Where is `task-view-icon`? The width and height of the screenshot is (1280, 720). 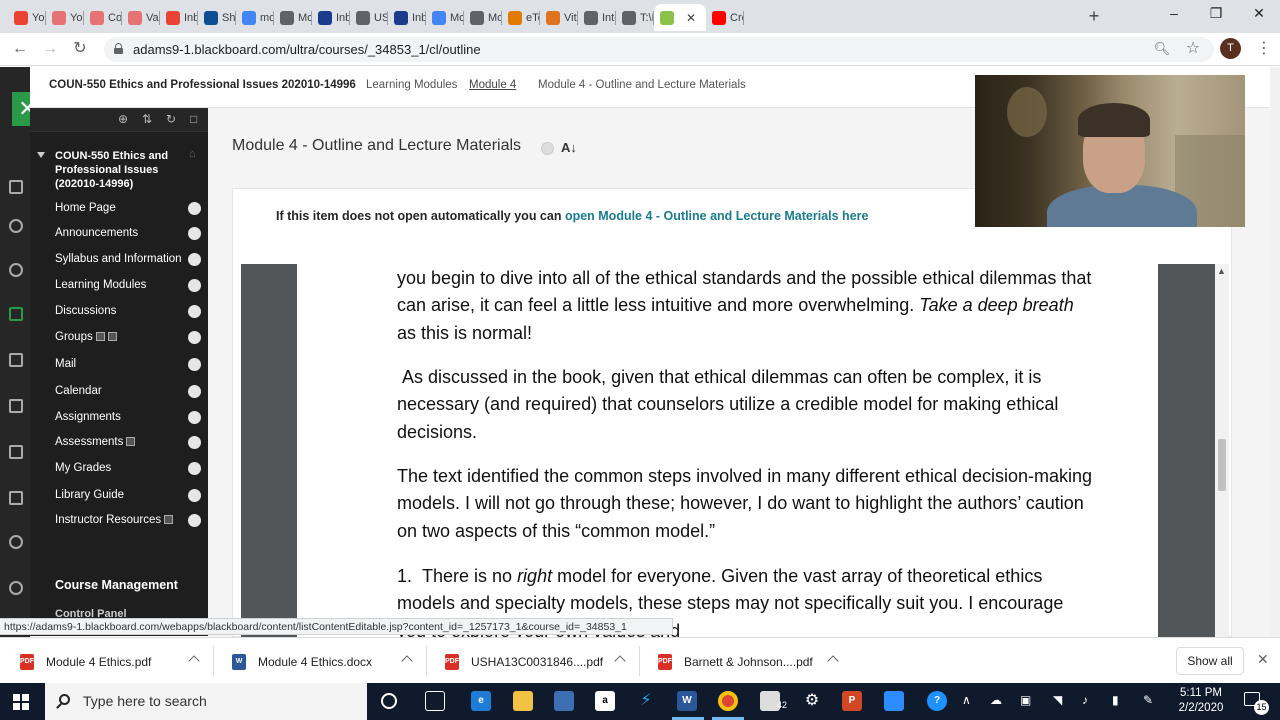 task-view-icon is located at coordinates (435, 701).